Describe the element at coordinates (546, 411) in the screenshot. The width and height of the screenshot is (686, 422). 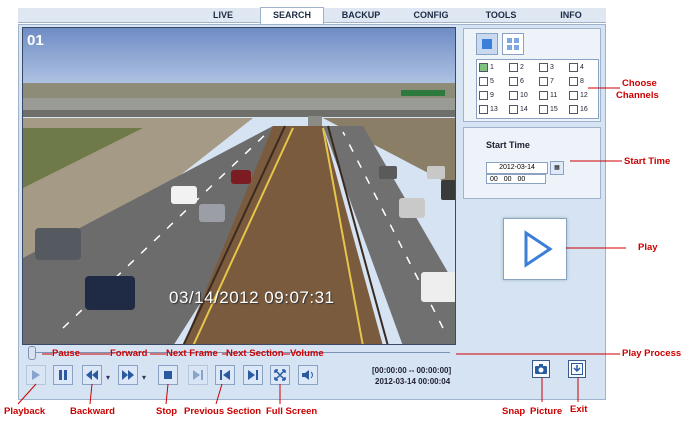
I see `annotation-picture: Picture` at that location.